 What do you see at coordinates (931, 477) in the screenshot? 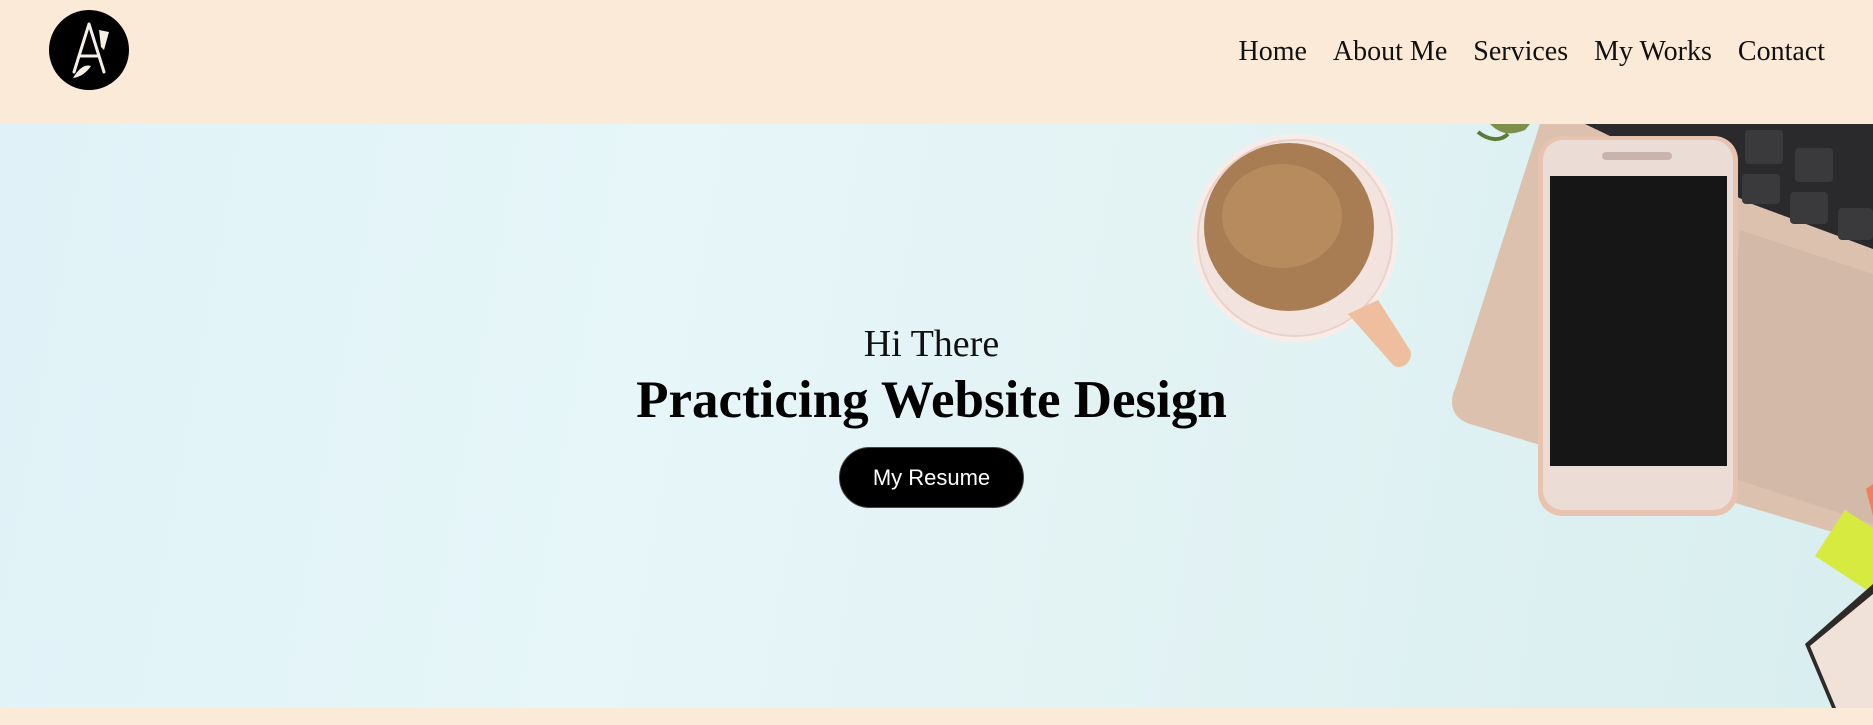
I see `my-resume-button: My Resume` at bounding box center [931, 477].